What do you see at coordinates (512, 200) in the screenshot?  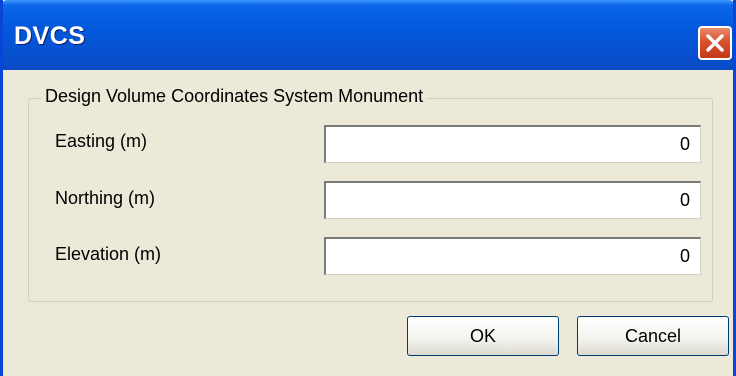 I see `northing-input` at bounding box center [512, 200].